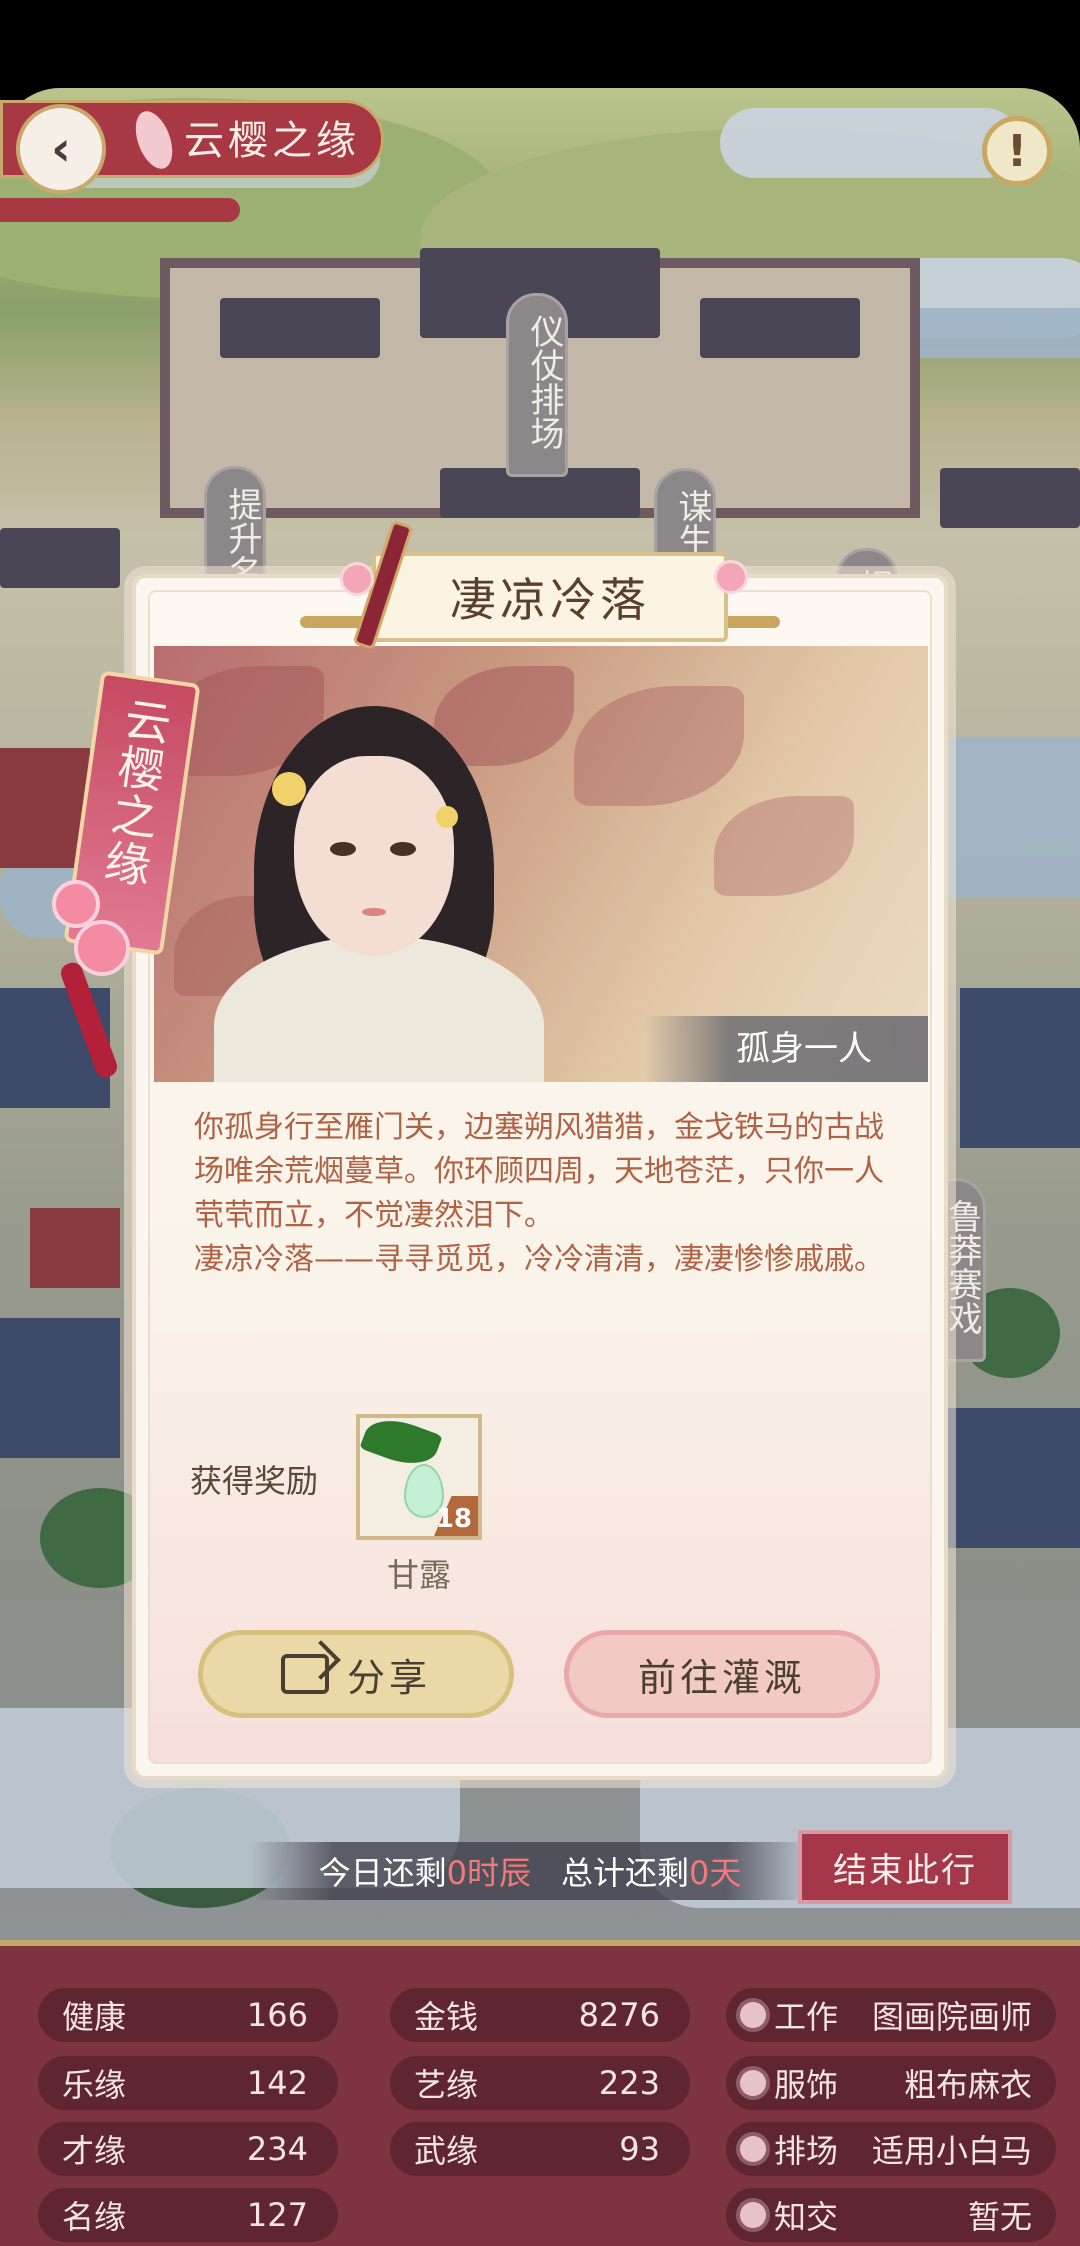 This screenshot has width=1080, height=2246. Describe the element at coordinates (905, 1870) in the screenshot. I see `end-trip-label: 结束此行` at that location.